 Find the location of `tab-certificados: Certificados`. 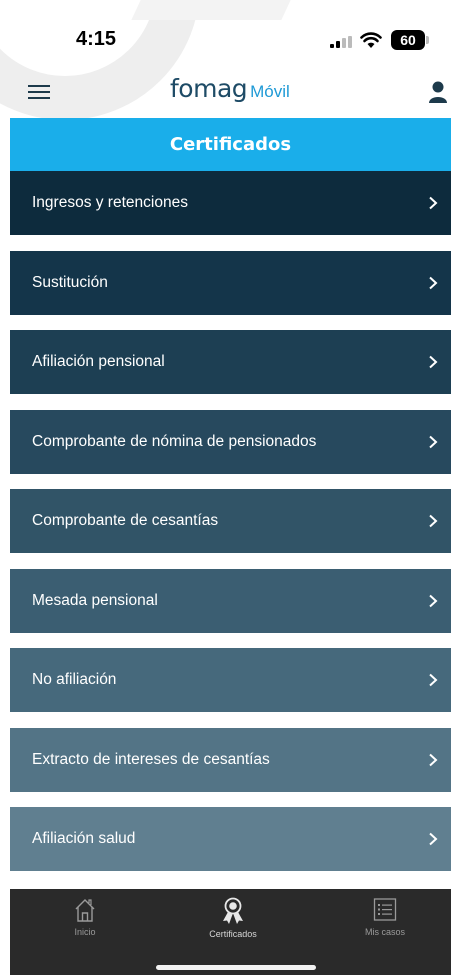

tab-certificados: Certificados is located at coordinates (233, 919).